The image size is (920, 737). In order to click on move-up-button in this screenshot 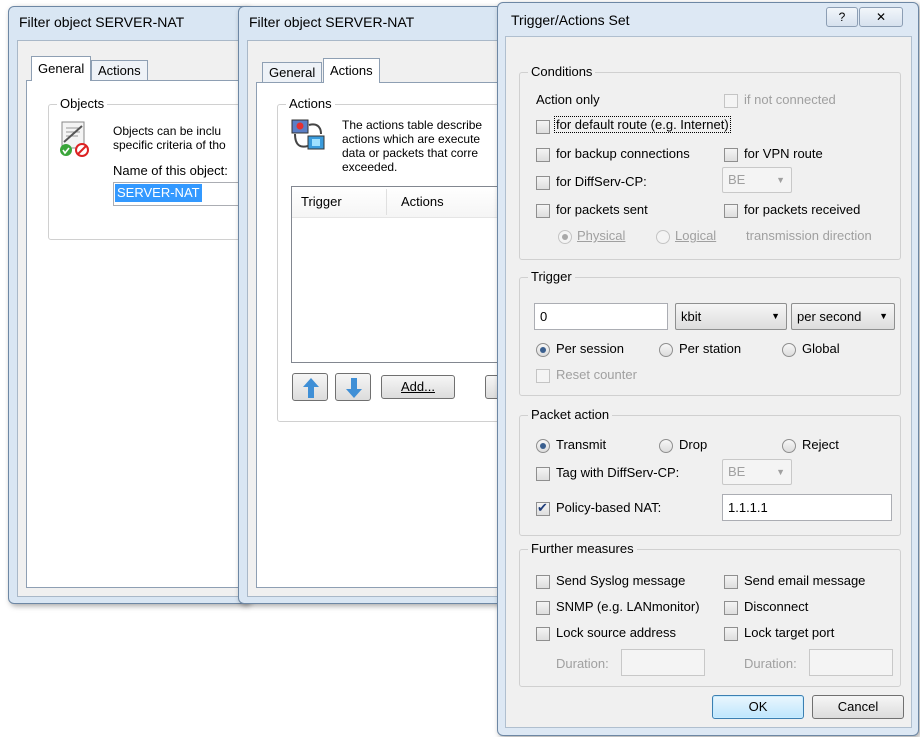, I will do `click(310, 387)`.